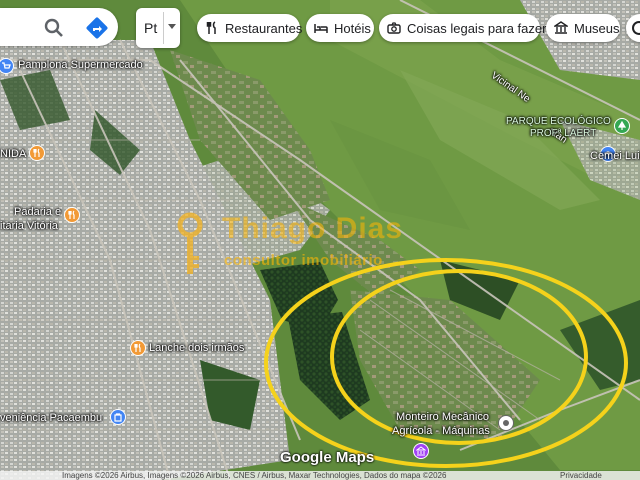  What do you see at coordinates (172, 26) in the screenshot?
I see `chevron-down-icon` at bounding box center [172, 26].